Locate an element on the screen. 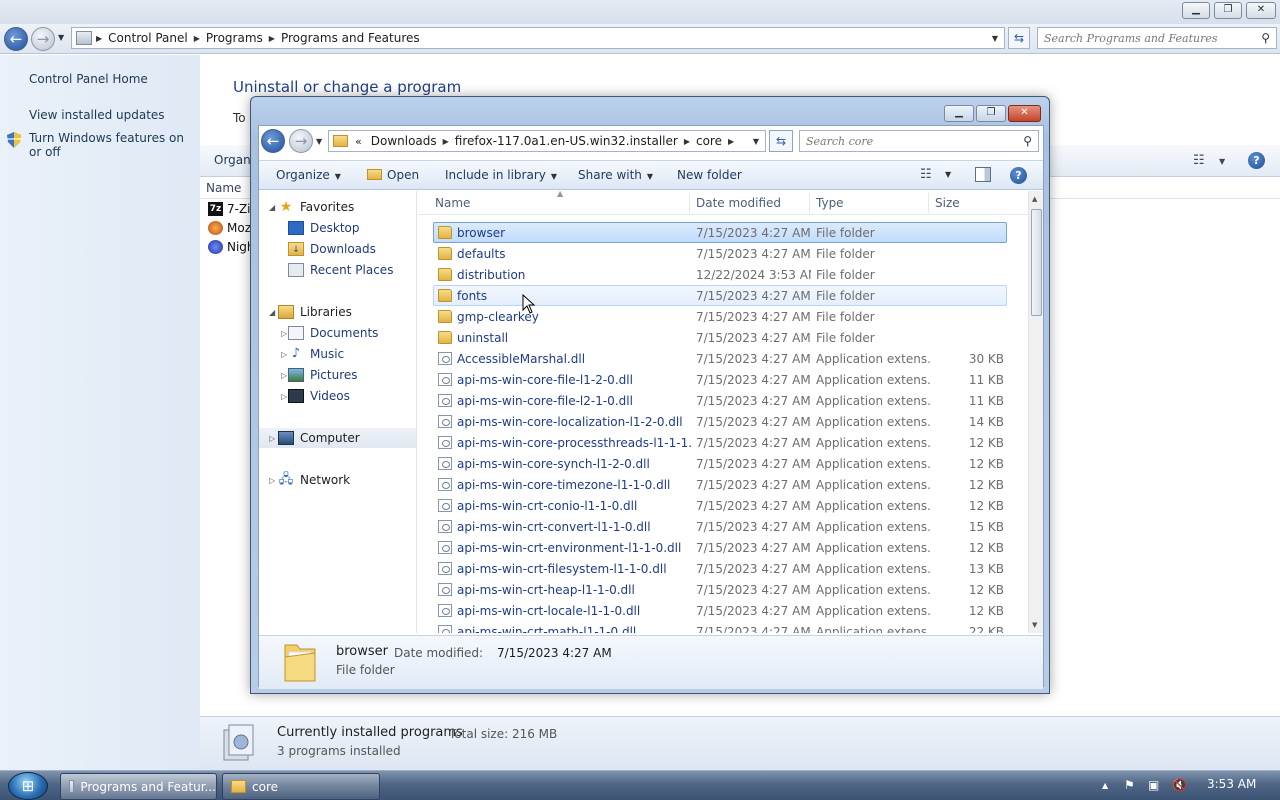 Image resolution: width=1280 pixels, height=800 pixels. explorer-back-icon: ← is located at coordinates (273, 141).